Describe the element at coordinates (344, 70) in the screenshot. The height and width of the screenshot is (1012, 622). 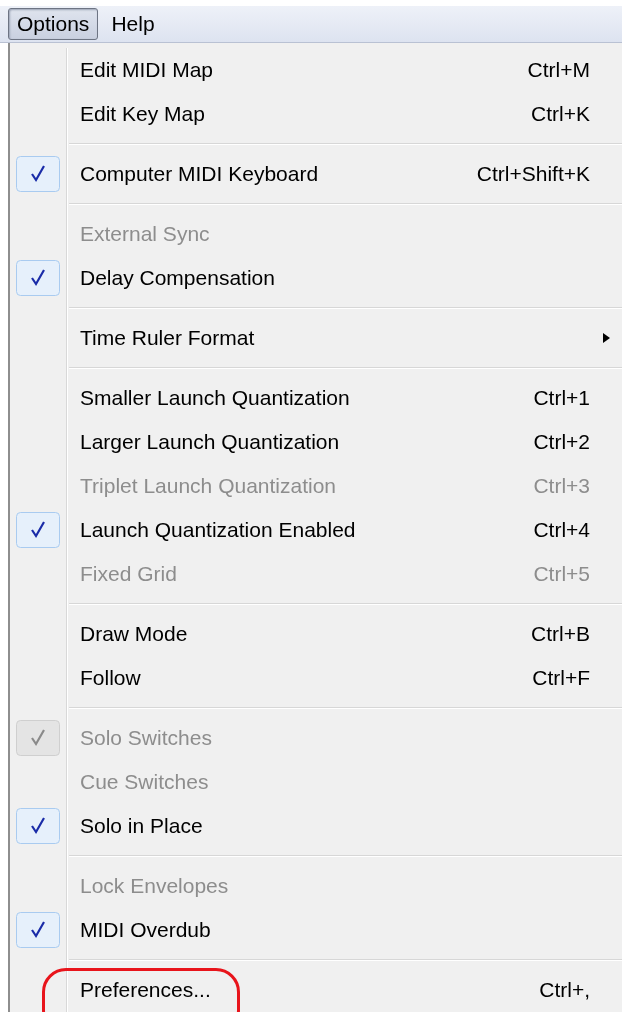
I see `menu-item: Edit MIDI Map Ctrl+M` at that location.